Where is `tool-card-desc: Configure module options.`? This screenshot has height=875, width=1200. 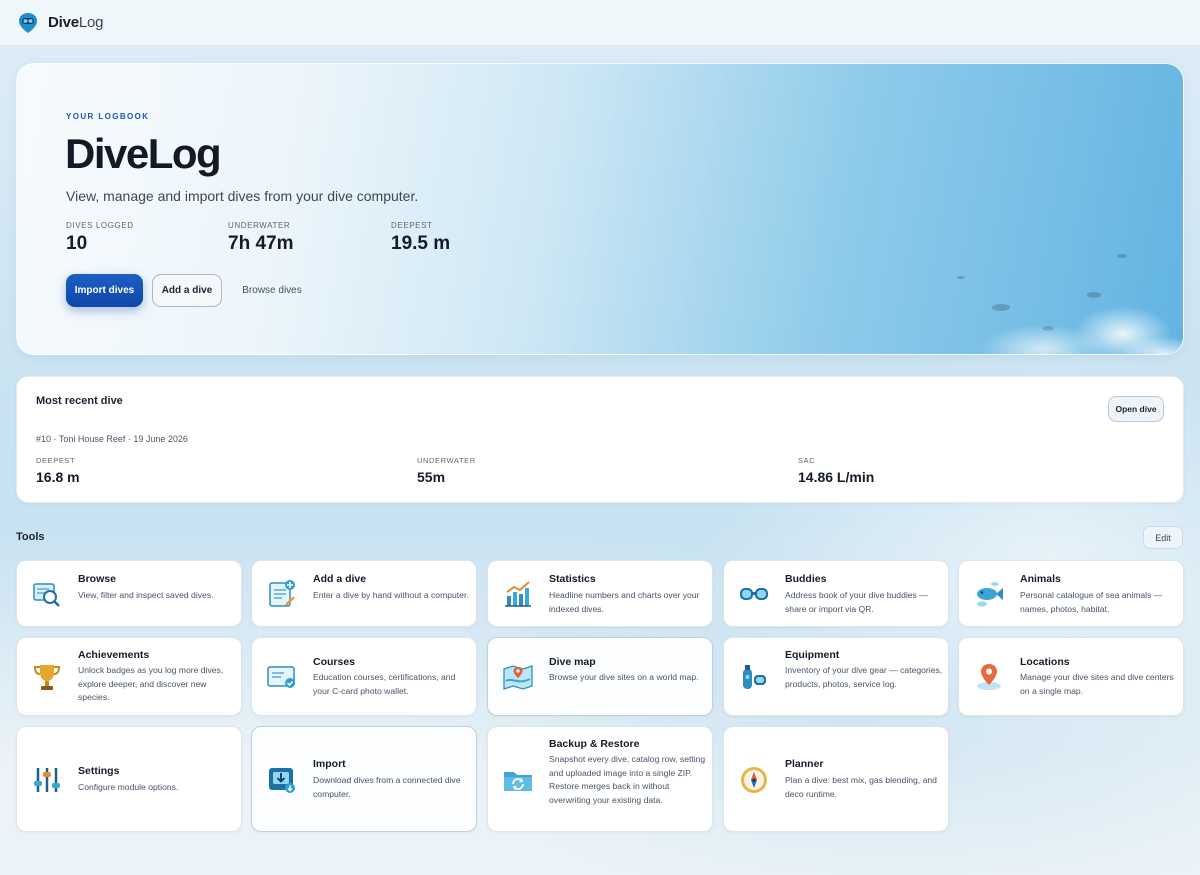
tool-card-desc: Configure module options. is located at coordinates (128, 787).